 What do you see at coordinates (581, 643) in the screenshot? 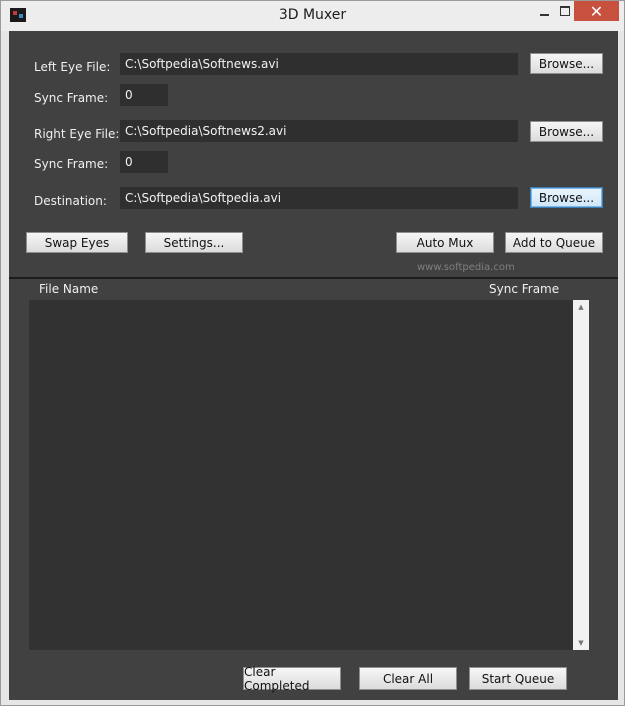
I see `scroll-down-icon: ▼` at bounding box center [581, 643].